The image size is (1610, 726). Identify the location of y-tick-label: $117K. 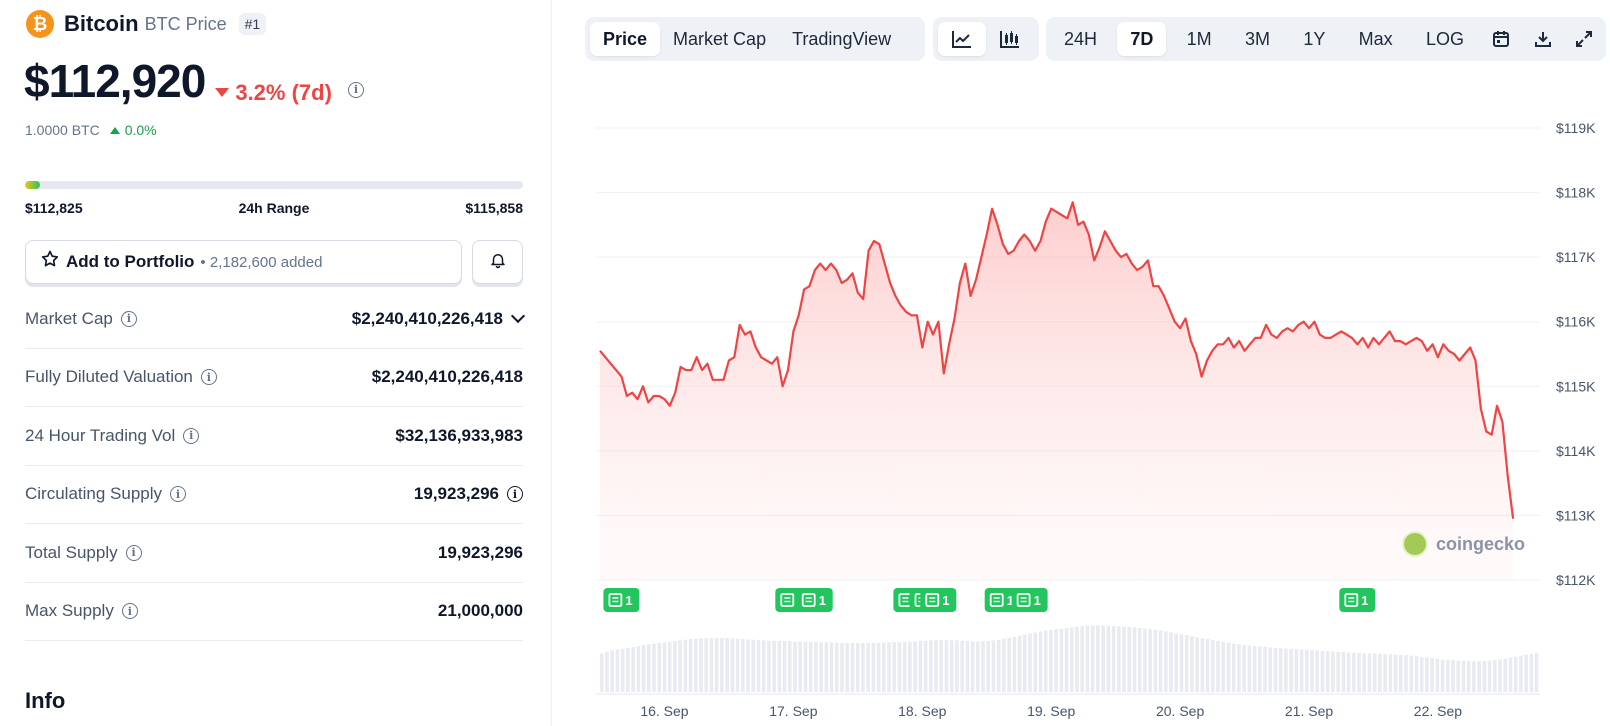
(1576, 257).